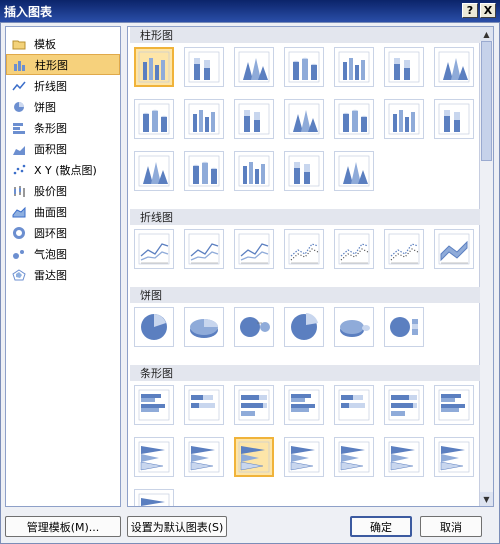  I want to click on folder-icon, so click(19, 44).